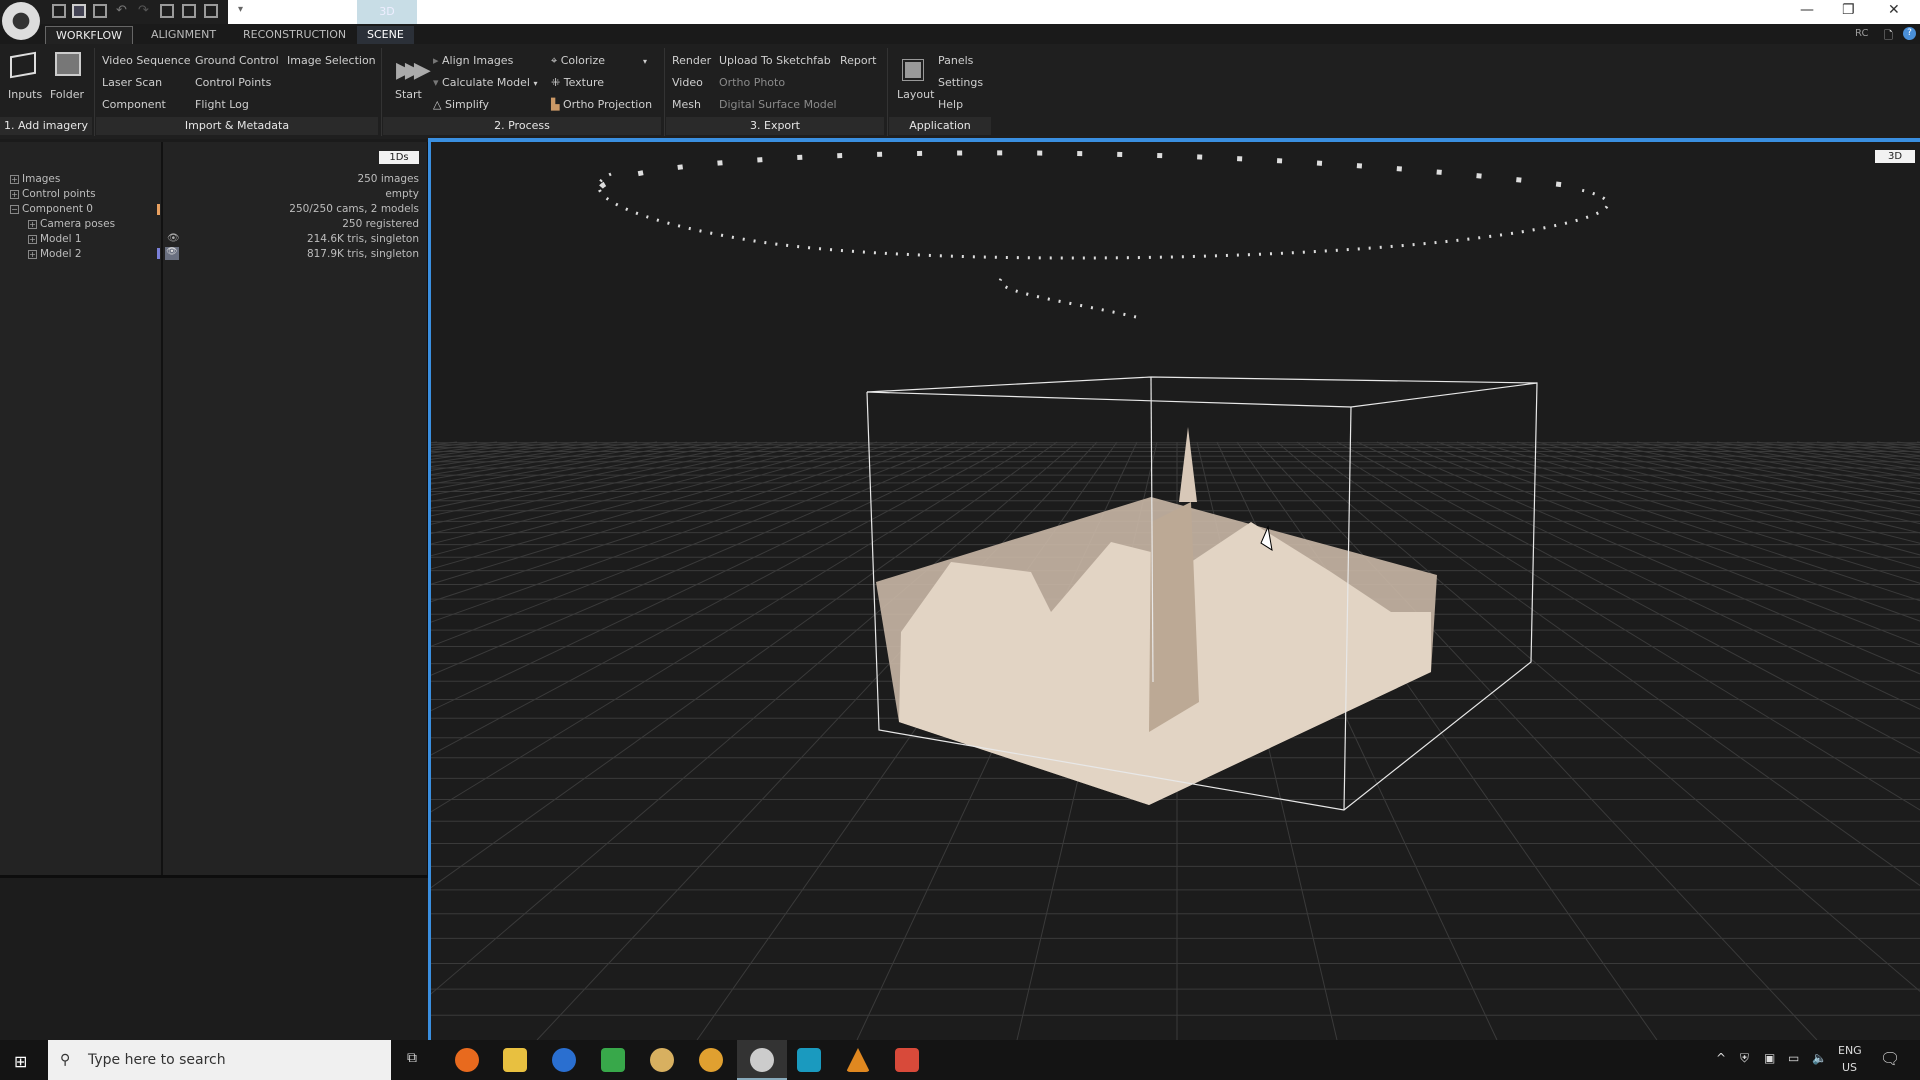 The image size is (1920, 1080). Describe the element at coordinates (1862, 33) in the screenshot. I see `rc-label: RC` at that location.